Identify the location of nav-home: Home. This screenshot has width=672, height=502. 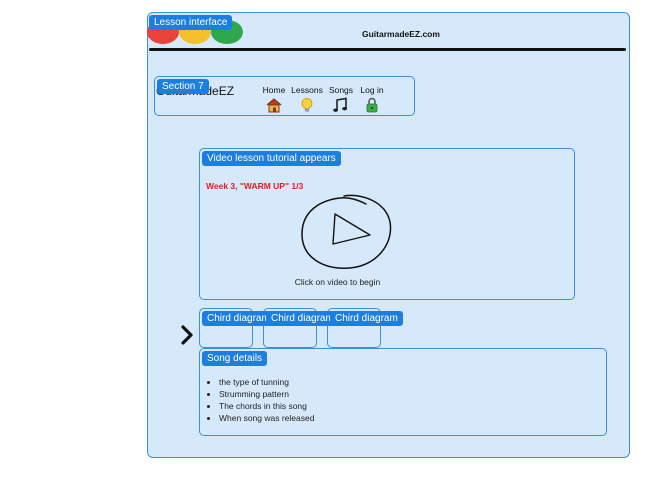
(274, 99).